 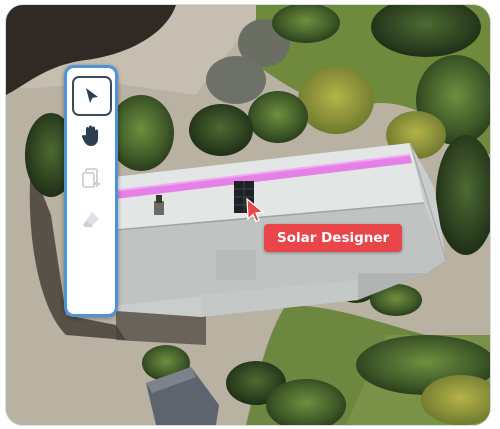 I want to click on eraser-tool-button, so click(x=91, y=220).